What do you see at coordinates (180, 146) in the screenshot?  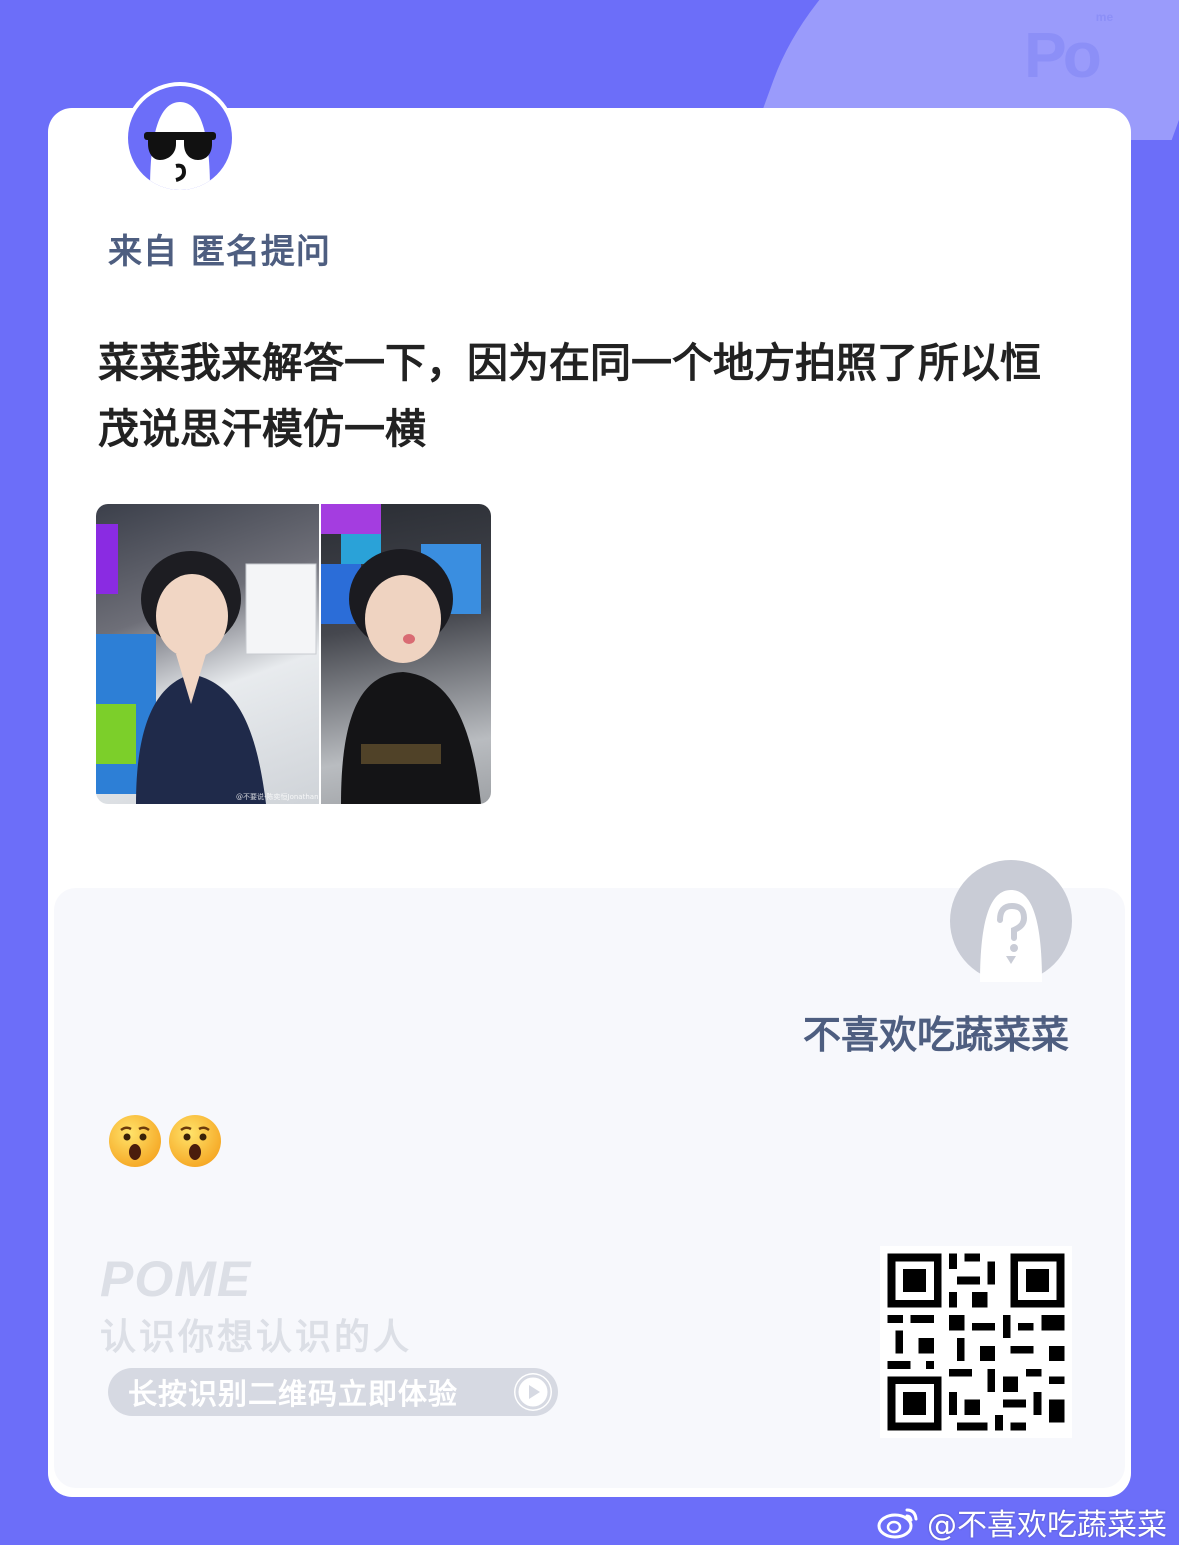 I see `sunglasses-avatar-icon` at bounding box center [180, 146].